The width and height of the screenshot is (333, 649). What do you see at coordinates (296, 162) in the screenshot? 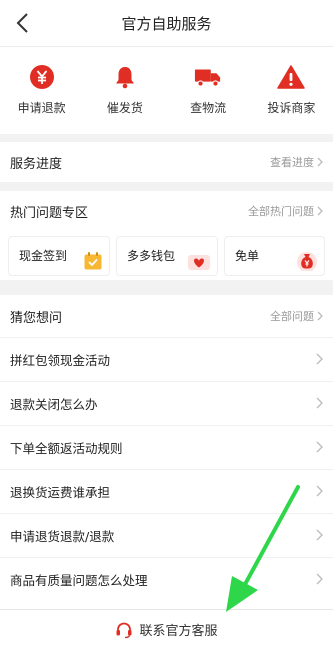
I see `view-progress-link: 查看进度` at bounding box center [296, 162].